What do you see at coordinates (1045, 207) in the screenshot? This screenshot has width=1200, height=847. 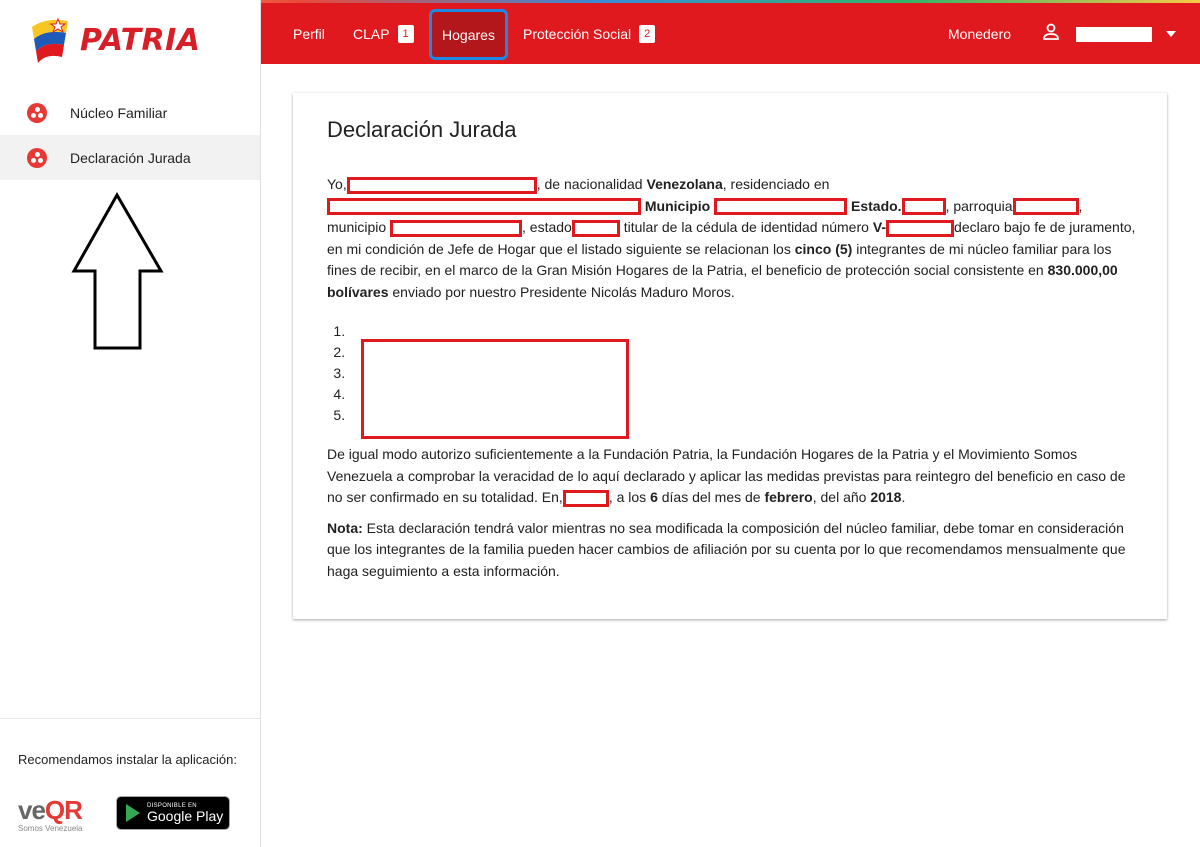 I see `redacted-parroquia` at bounding box center [1045, 207].